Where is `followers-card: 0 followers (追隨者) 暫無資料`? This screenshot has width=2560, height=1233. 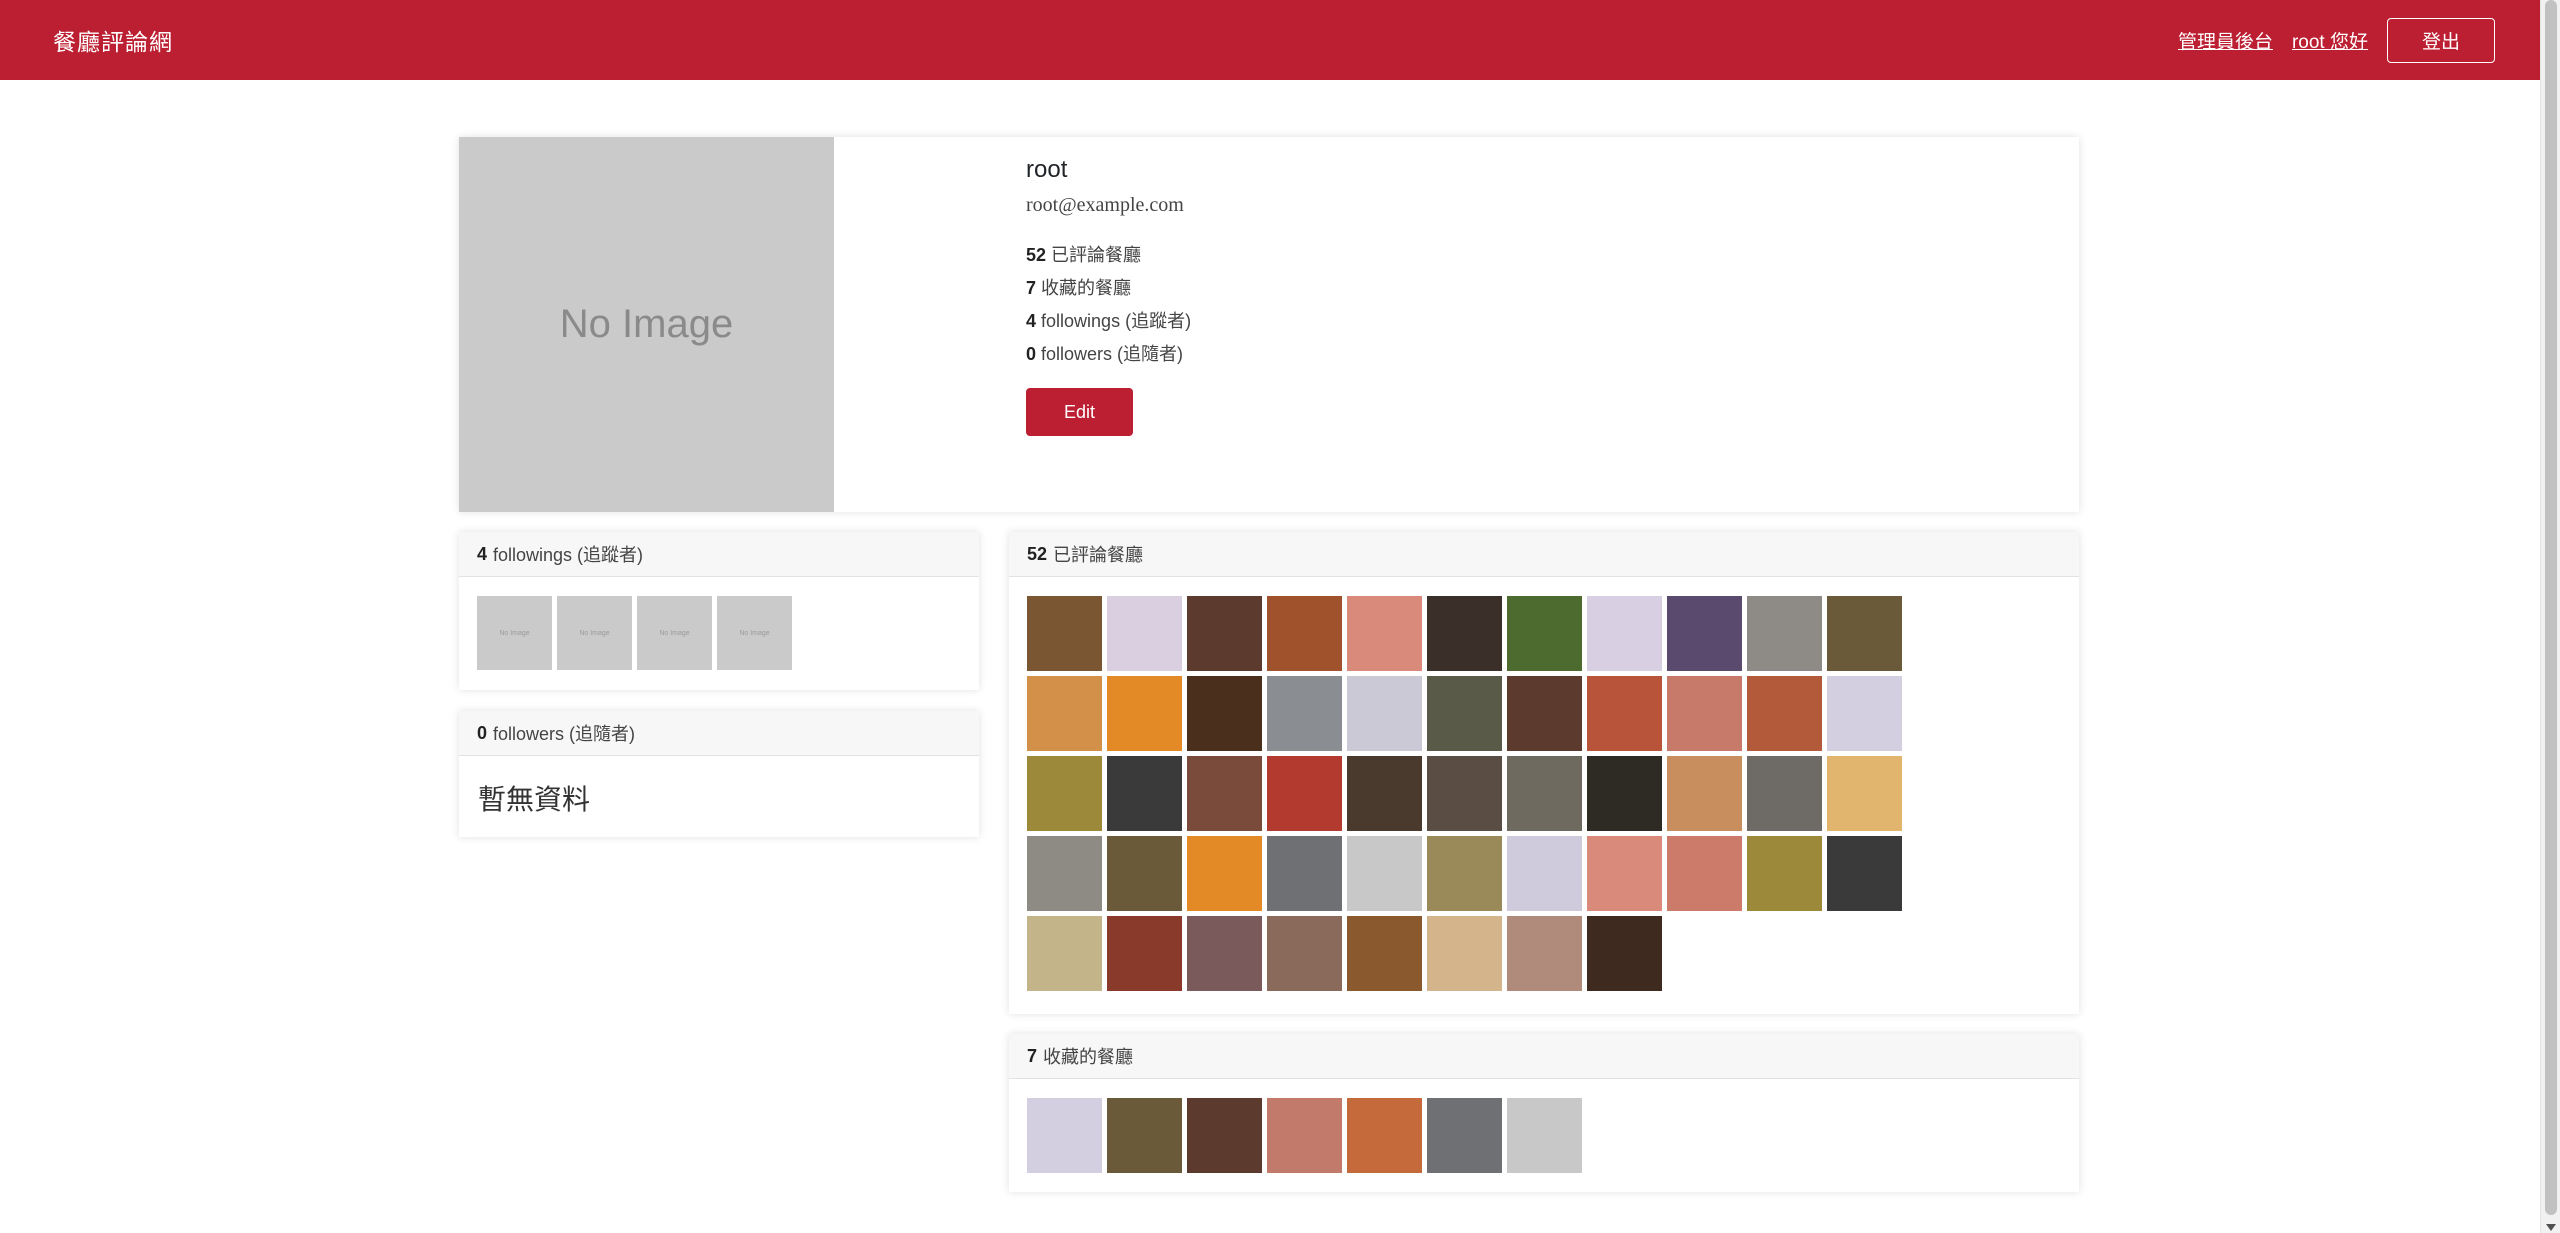
followers-card: 0 followers (追隨者) 暫無資料 is located at coordinates (719, 774).